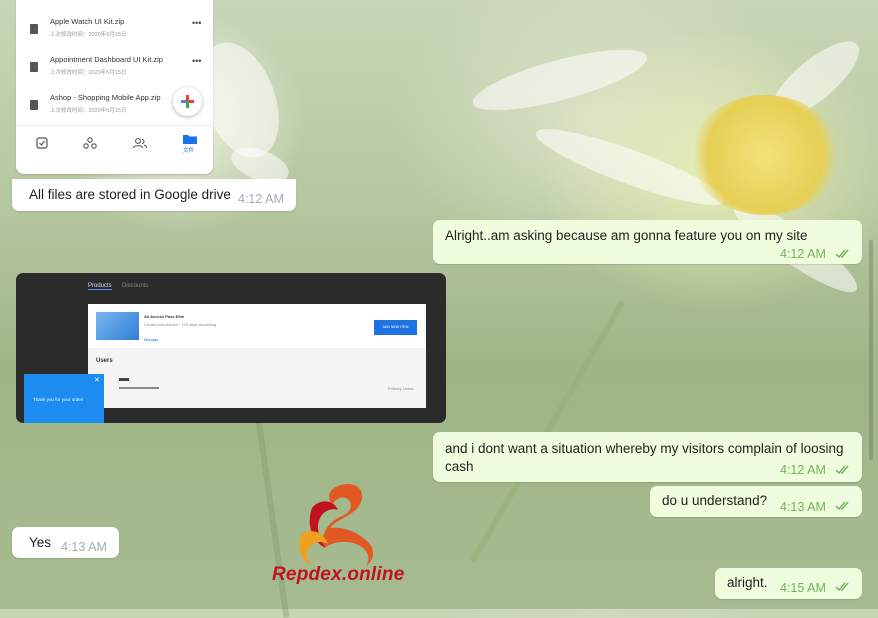 Image resolution: width=878 pixels, height=618 pixels. I want to click on popup-text: Thank you for your order!, so click(58, 399).